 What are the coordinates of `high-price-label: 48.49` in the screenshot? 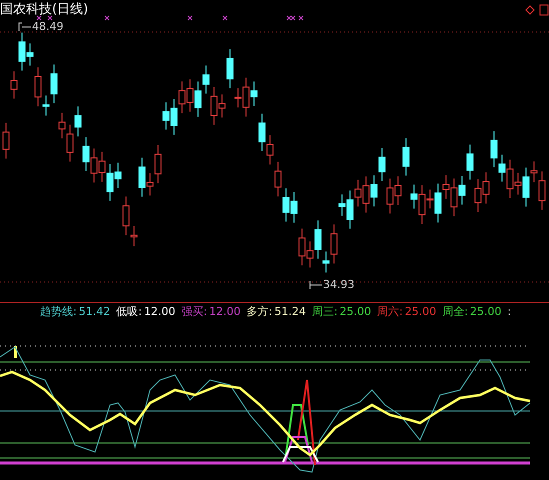 It's located at (48, 26).